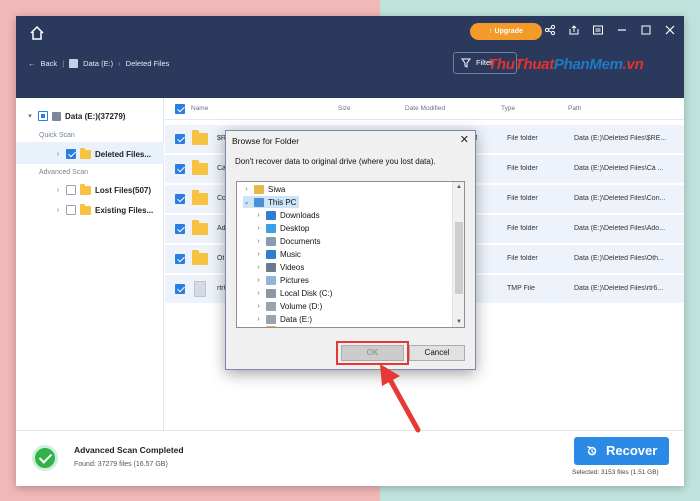 The width and height of the screenshot is (700, 501). What do you see at coordinates (71, 190) in the screenshot?
I see `lost-files-checkbox` at bounding box center [71, 190].